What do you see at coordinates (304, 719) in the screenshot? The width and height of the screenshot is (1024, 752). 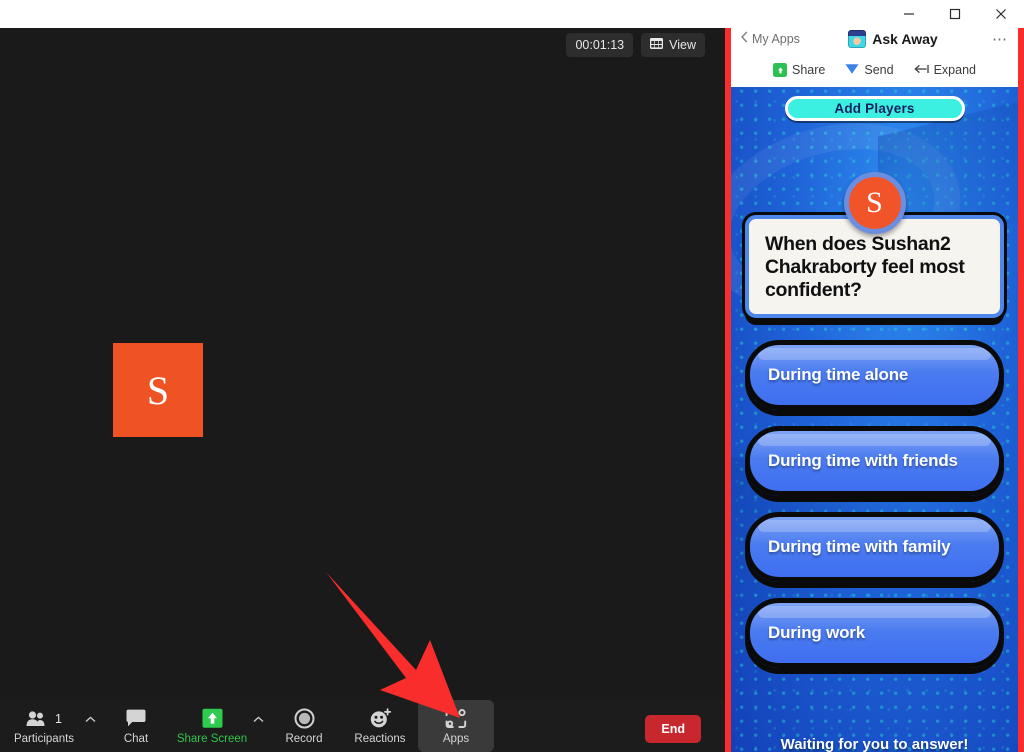 I see `record-icon` at bounding box center [304, 719].